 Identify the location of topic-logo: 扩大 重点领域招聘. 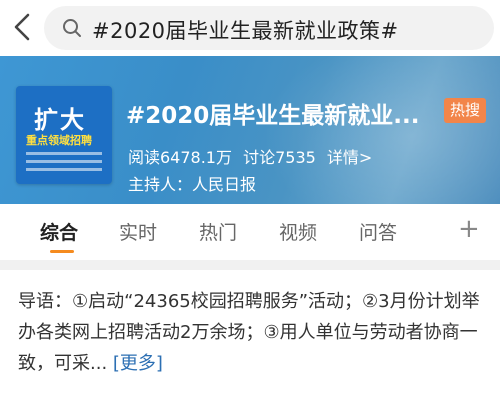
(64, 135).